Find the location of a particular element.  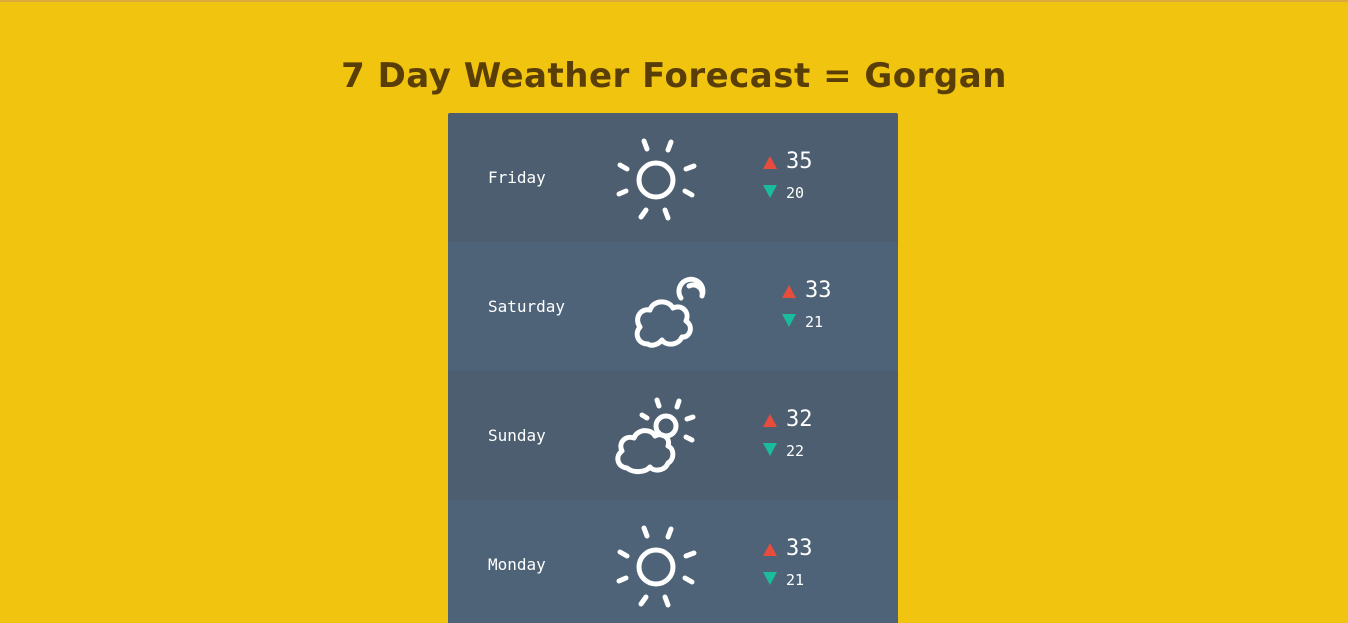

temperature-group: 35 20 is located at coordinates (803, 178).